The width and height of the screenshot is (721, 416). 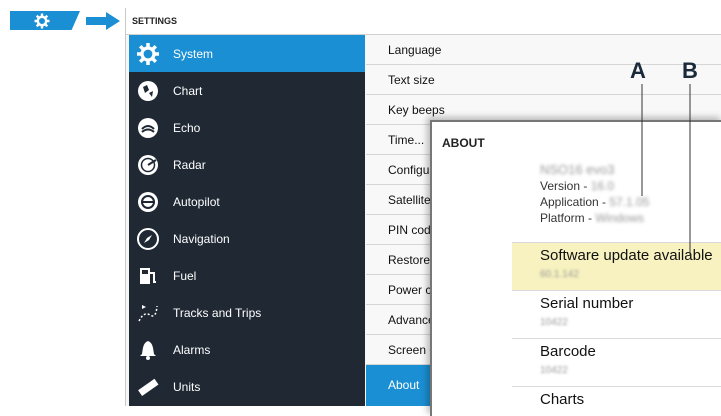 I want to click on settings-tab, so click(x=45, y=20).